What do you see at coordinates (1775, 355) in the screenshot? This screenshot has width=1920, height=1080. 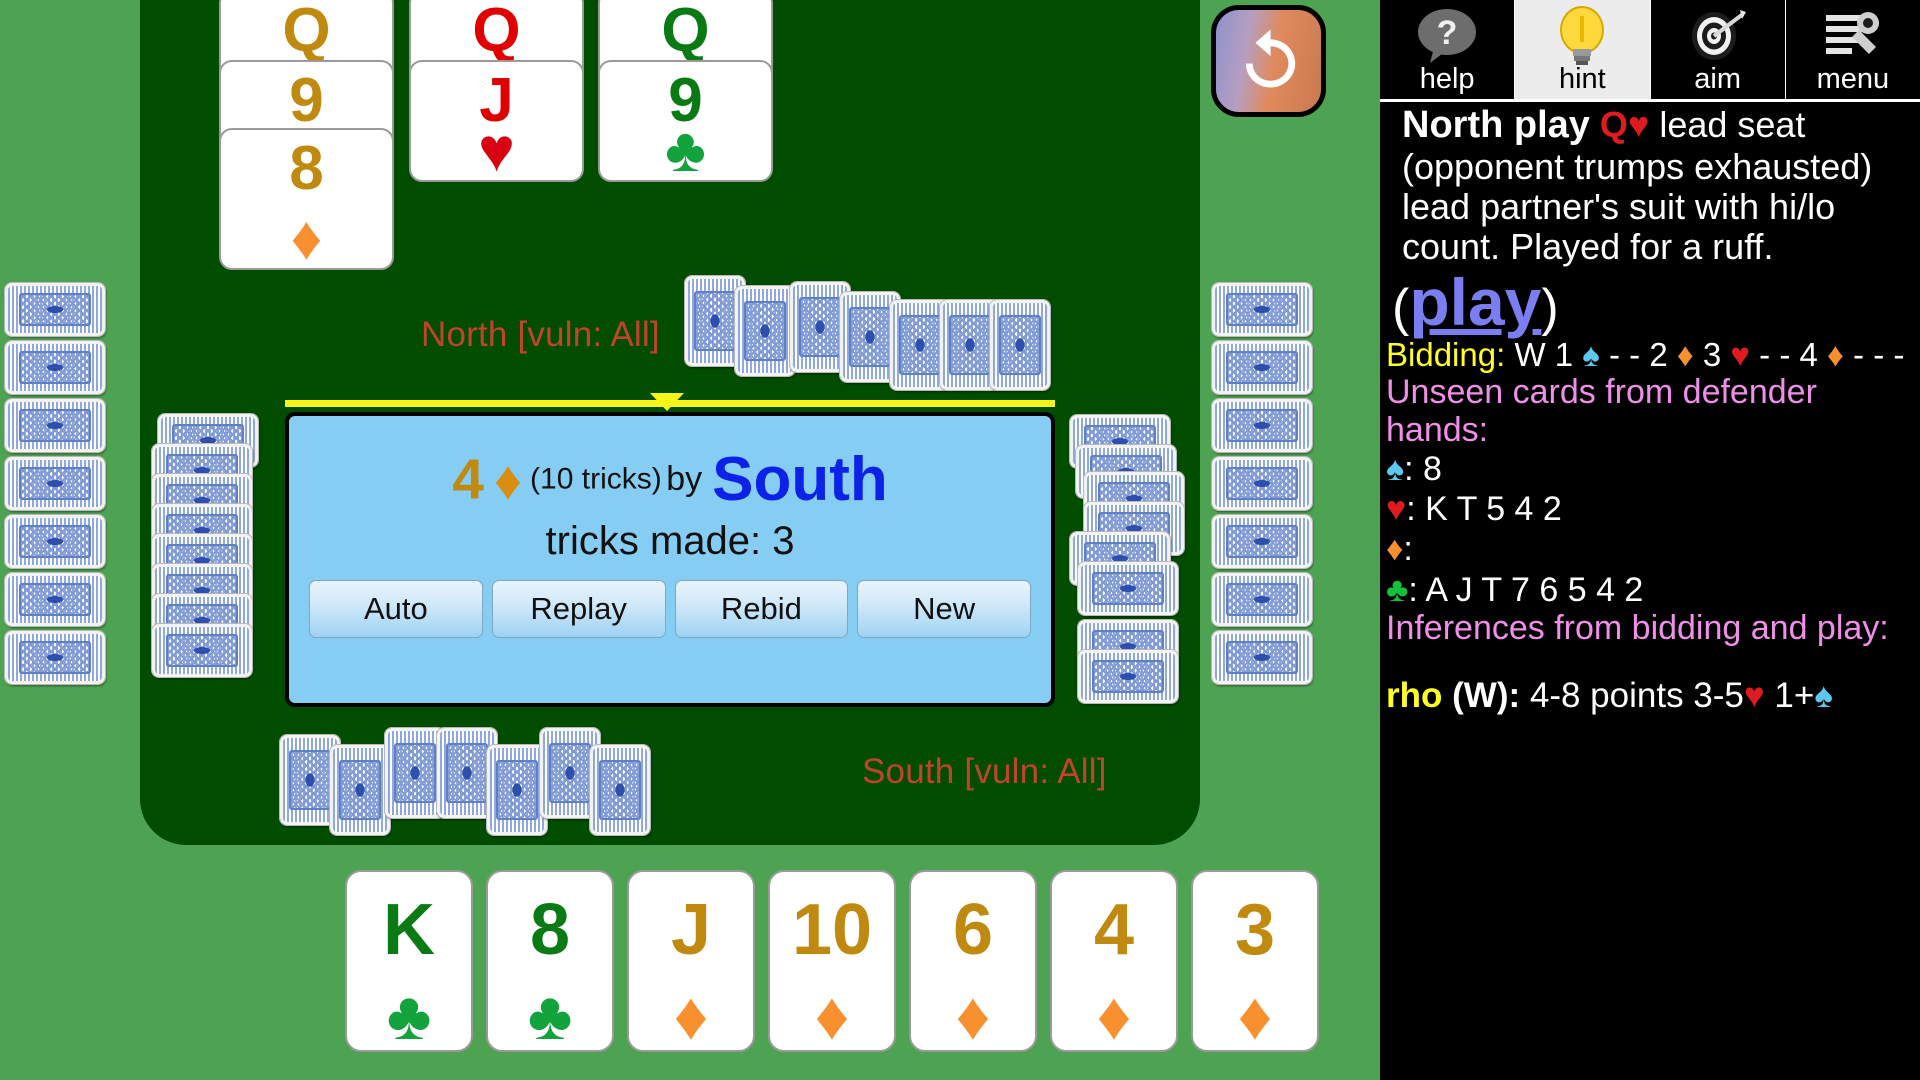 I see `bid-token-8: - -` at bounding box center [1775, 355].